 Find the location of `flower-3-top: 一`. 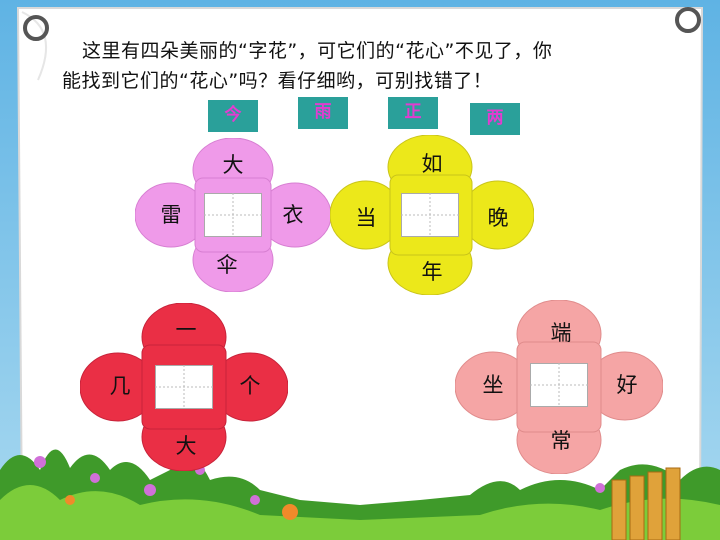

flower-3-top: 一 is located at coordinates (186, 330).